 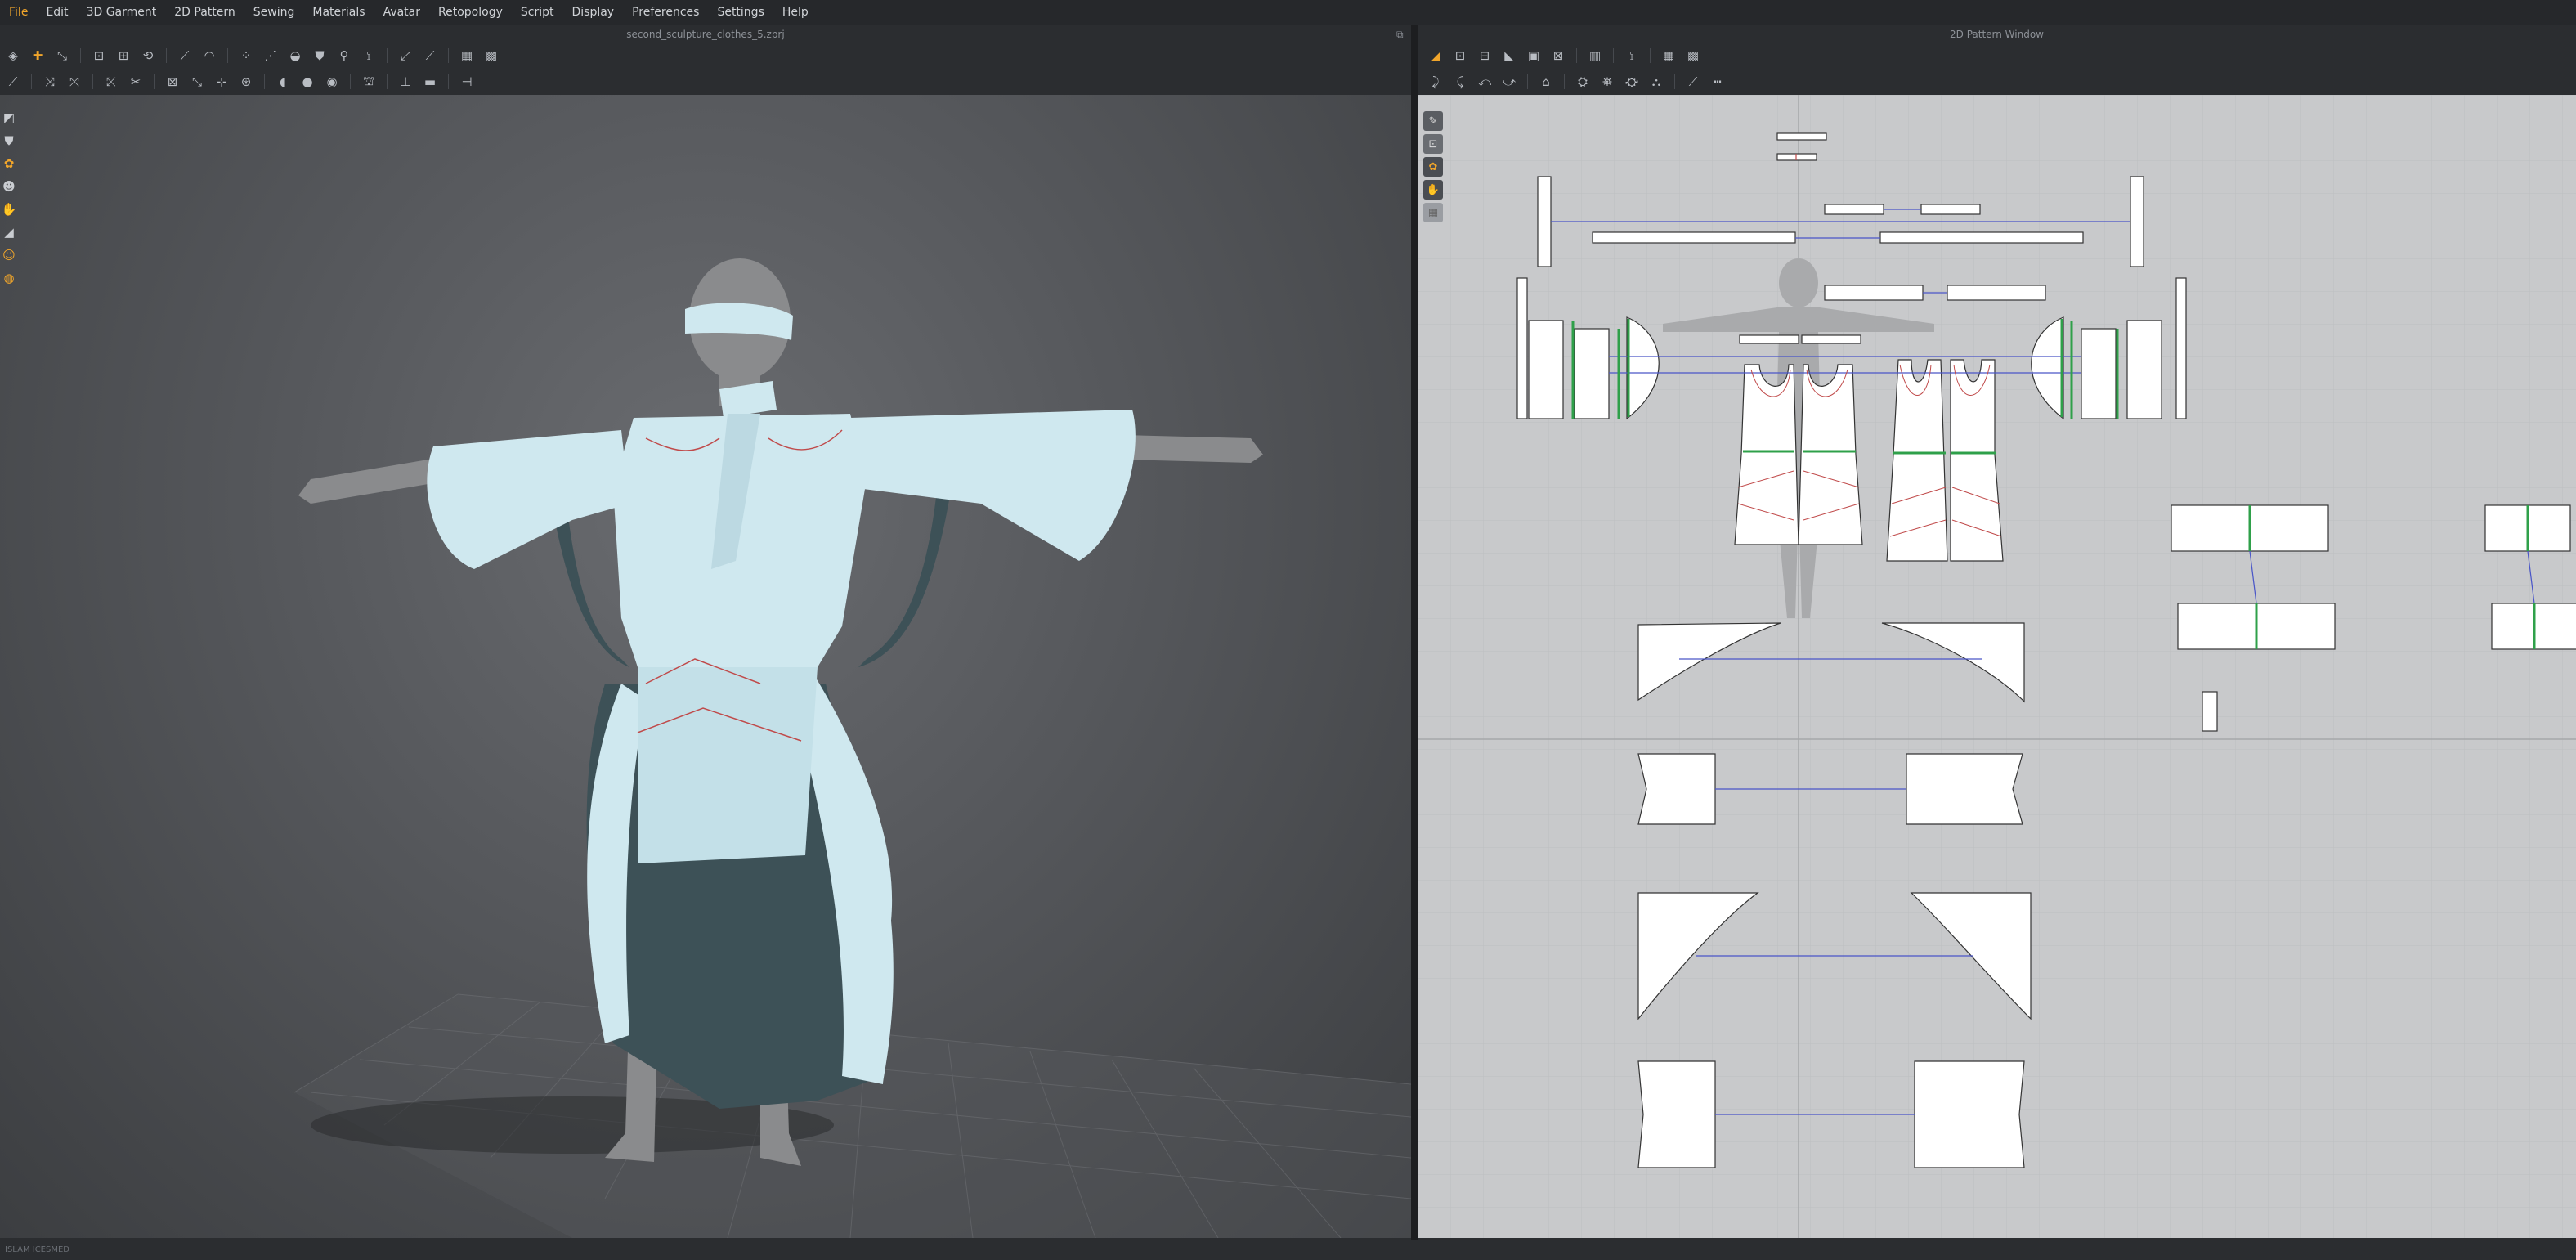 What do you see at coordinates (136, 82) in the screenshot?
I see `scissors-icon: ✂` at bounding box center [136, 82].